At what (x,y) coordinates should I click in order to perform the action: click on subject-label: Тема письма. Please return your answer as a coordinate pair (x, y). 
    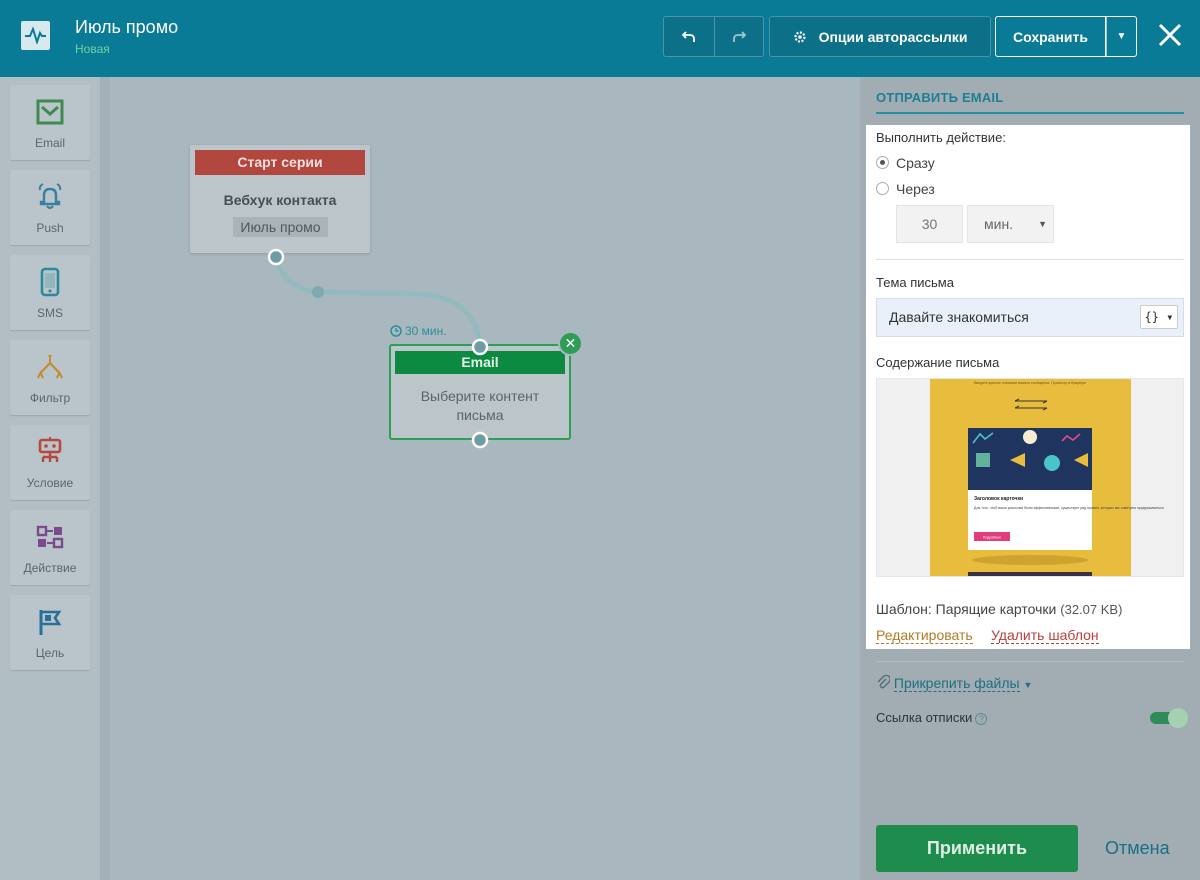
    Looking at the image, I should click on (915, 282).